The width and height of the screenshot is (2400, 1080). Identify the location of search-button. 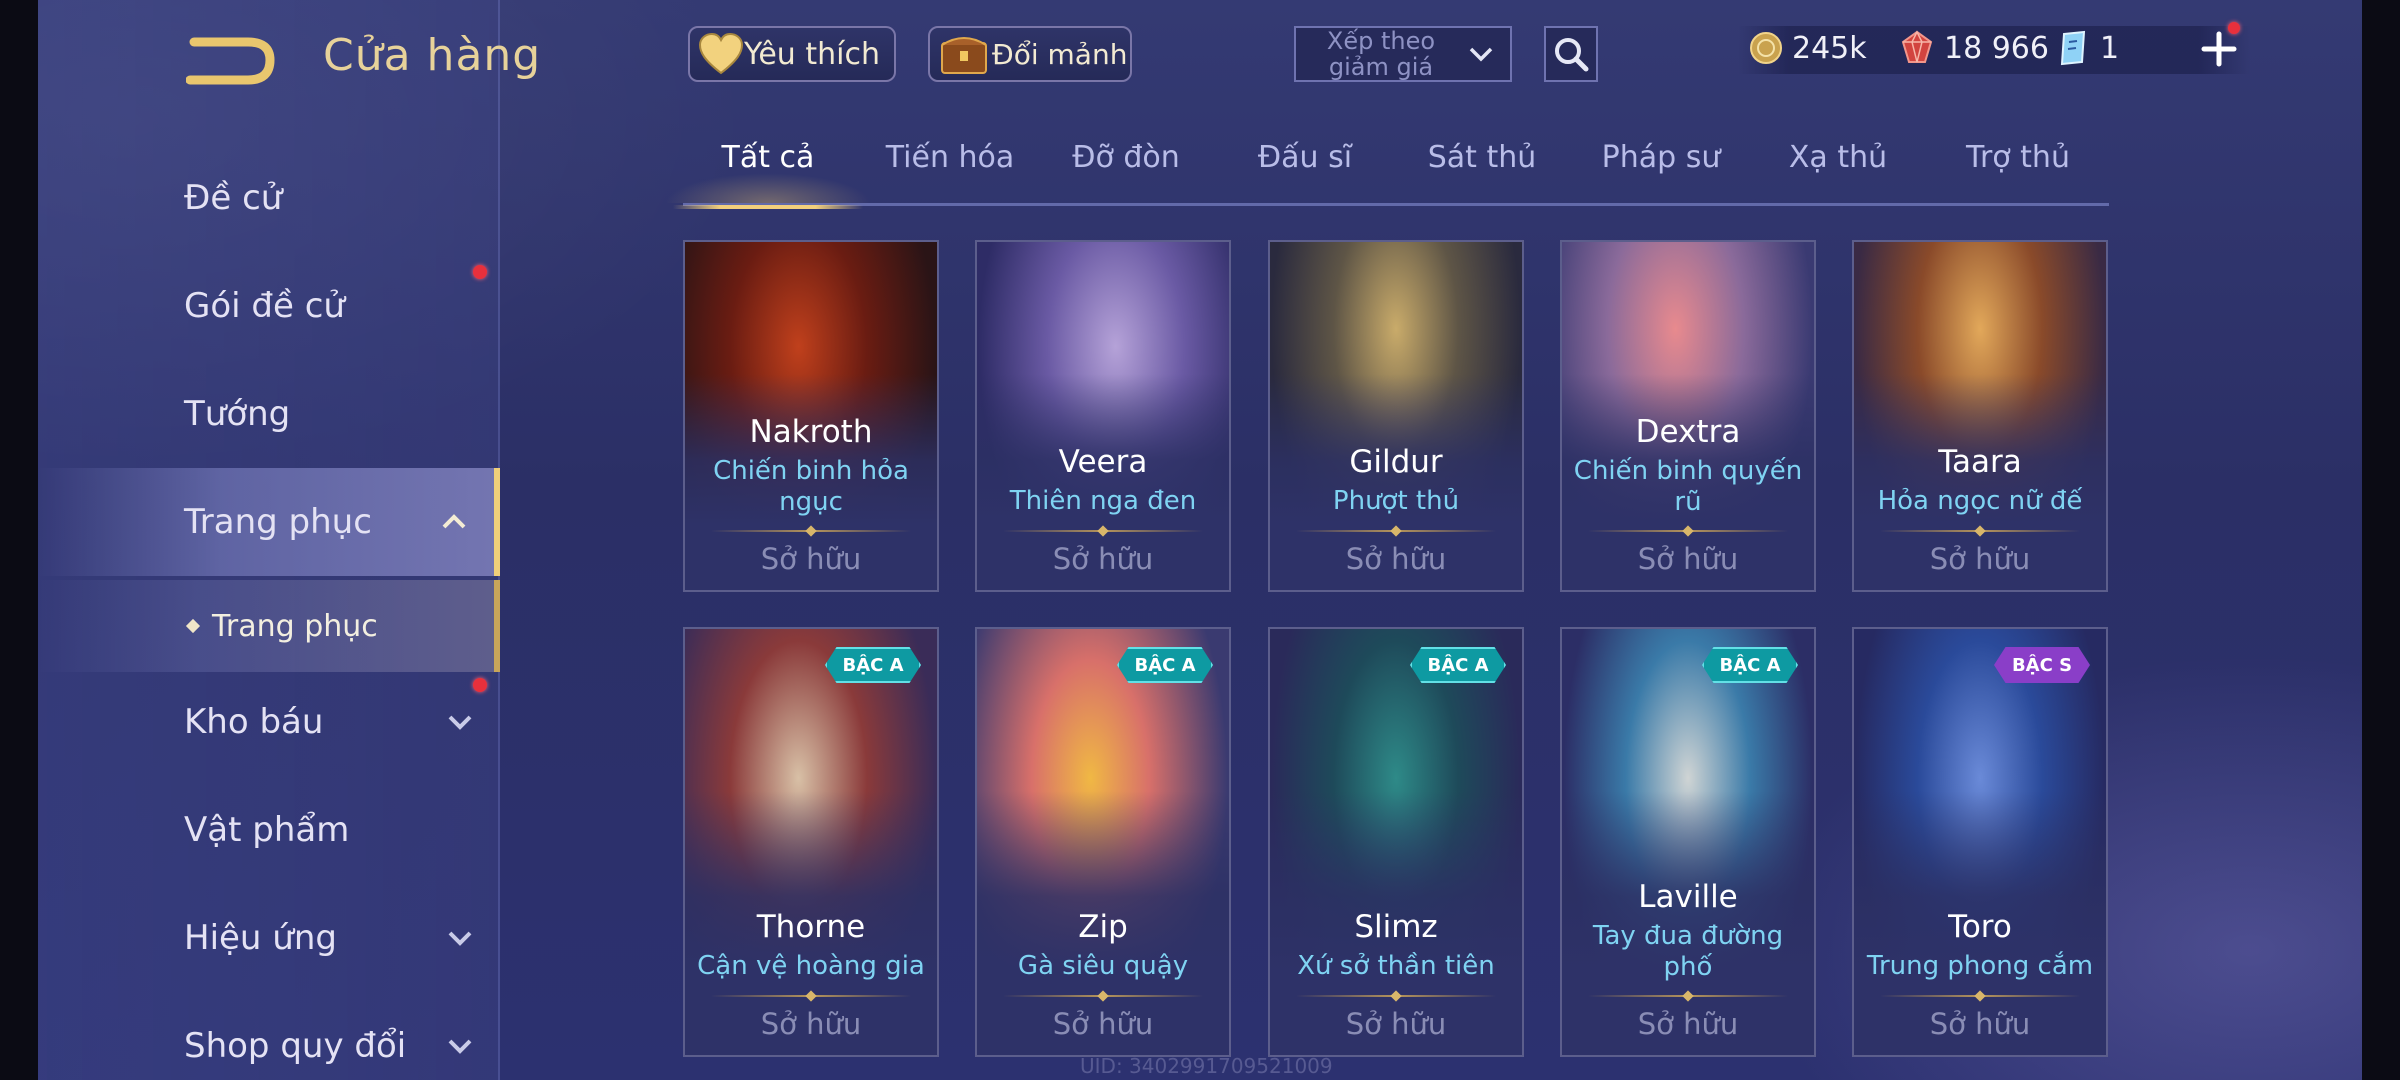
(1571, 54).